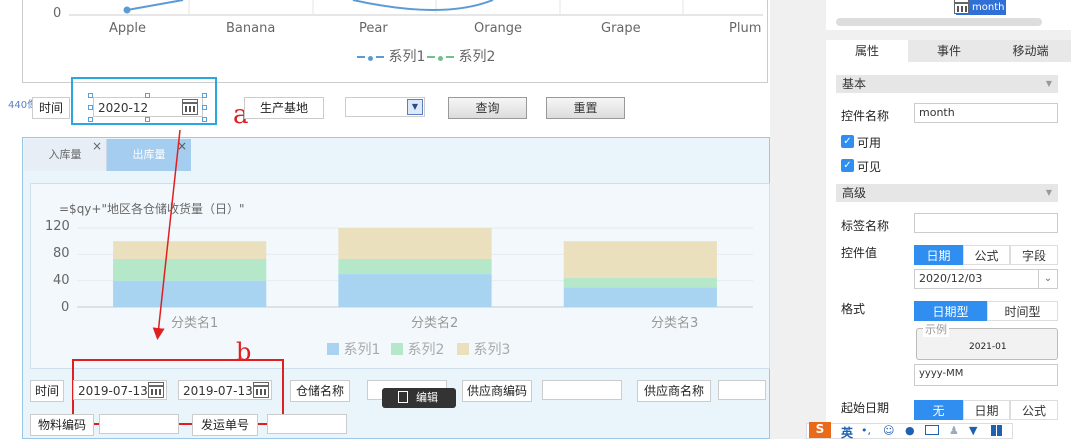  I want to click on edit-label: 编辑, so click(427, 397).